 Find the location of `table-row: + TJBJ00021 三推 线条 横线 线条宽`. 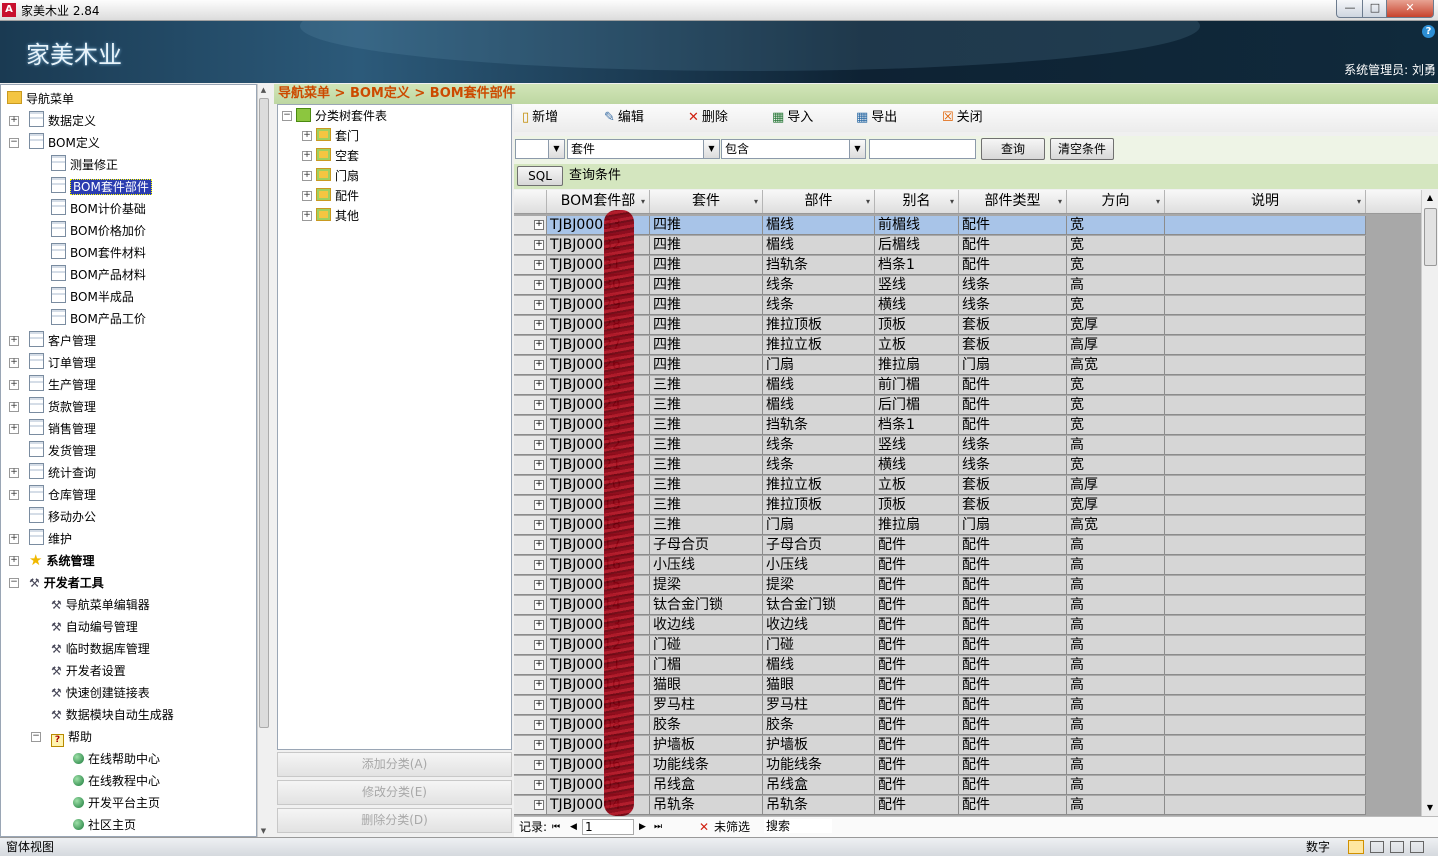

table-row: + TJBJ00021 三推 线条 横线 线条宽 is located at coordinates (940, 465).